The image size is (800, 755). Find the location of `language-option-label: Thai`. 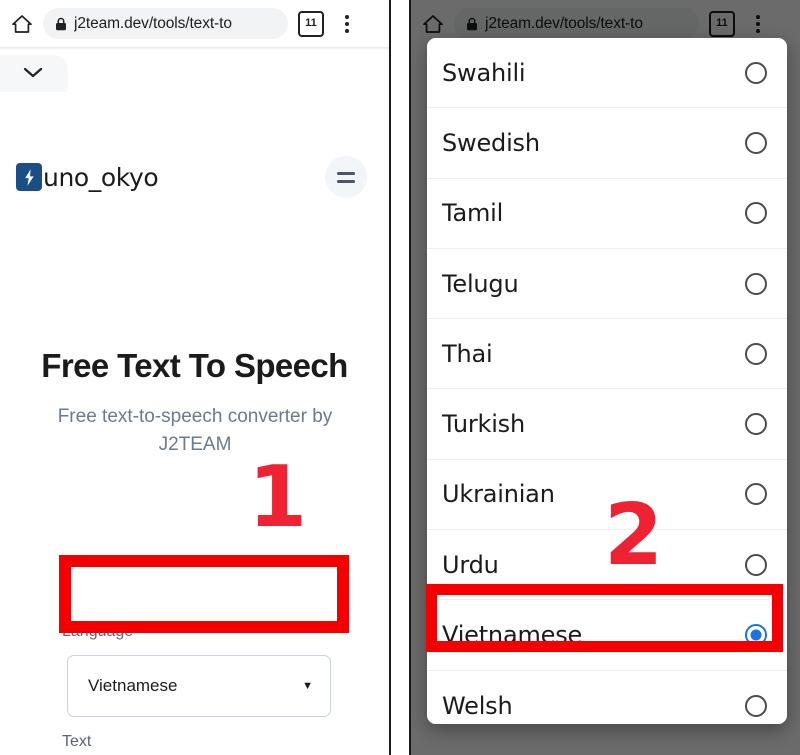

language-option-label: Thai is located at coordinates (467, 353).